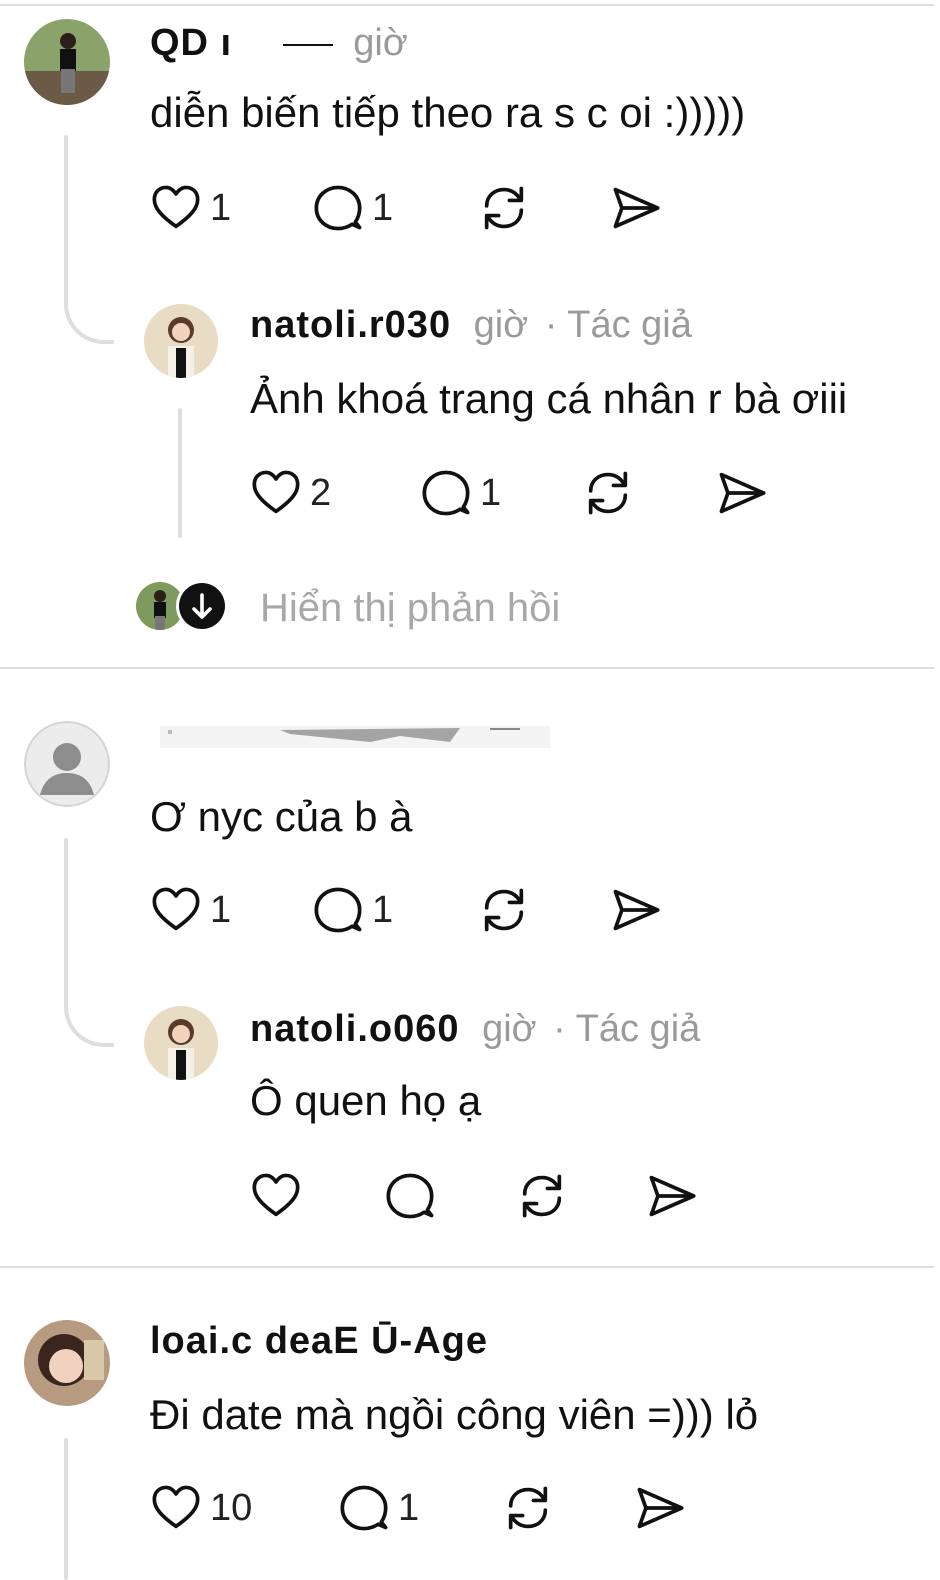 This screenshot has width=940, height=1580. What do you see at coordinates (307, 44) in the screenshot?
I see `redacted-mark` at bounding box center [307, 44].